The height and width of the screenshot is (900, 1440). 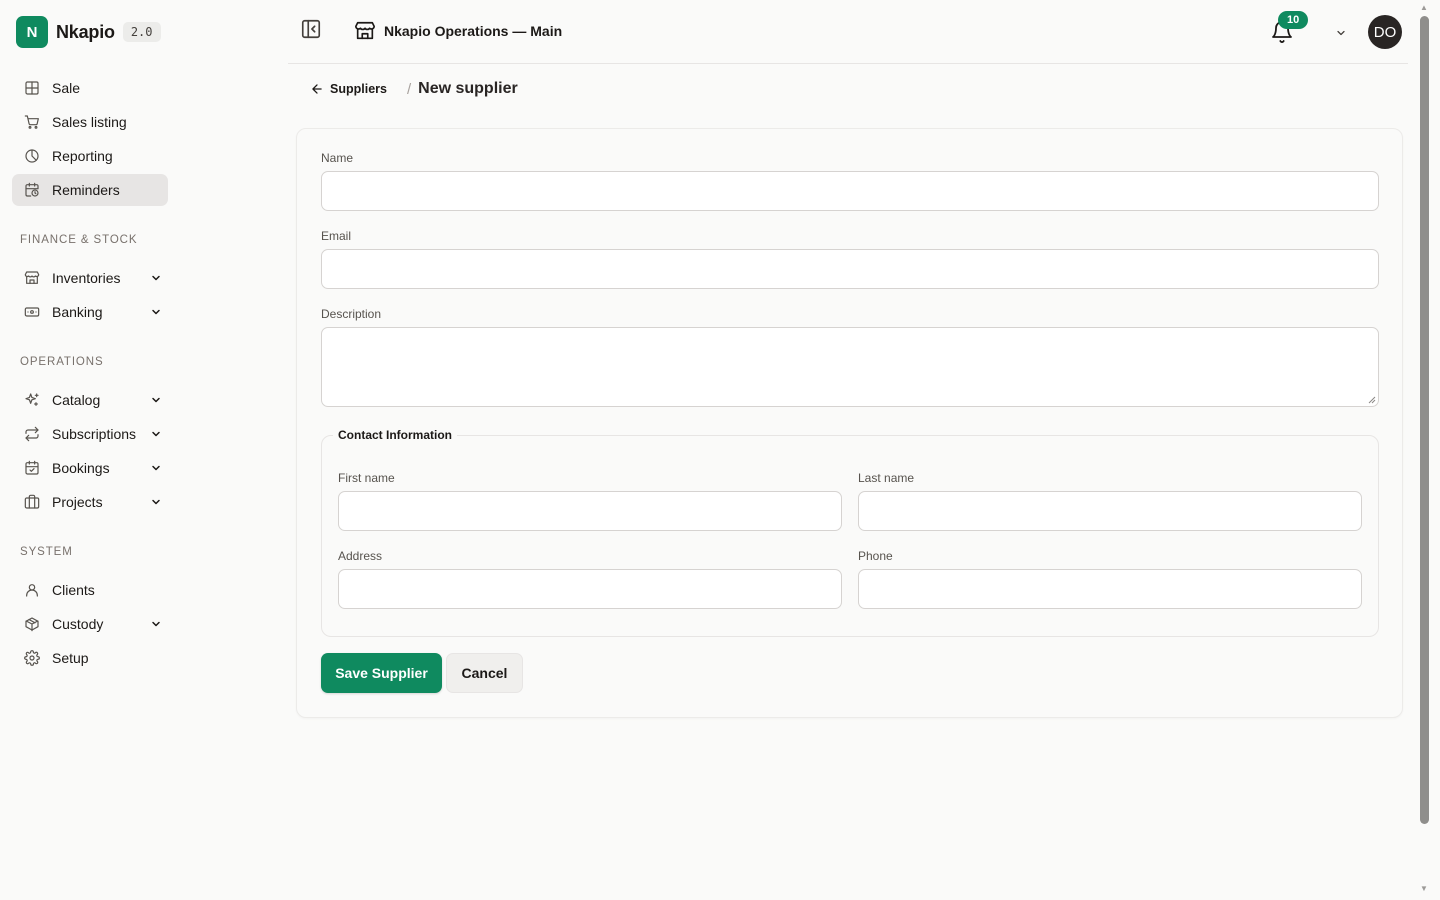 I want to click on page-title: New supplier, so click(x=468, y=88).